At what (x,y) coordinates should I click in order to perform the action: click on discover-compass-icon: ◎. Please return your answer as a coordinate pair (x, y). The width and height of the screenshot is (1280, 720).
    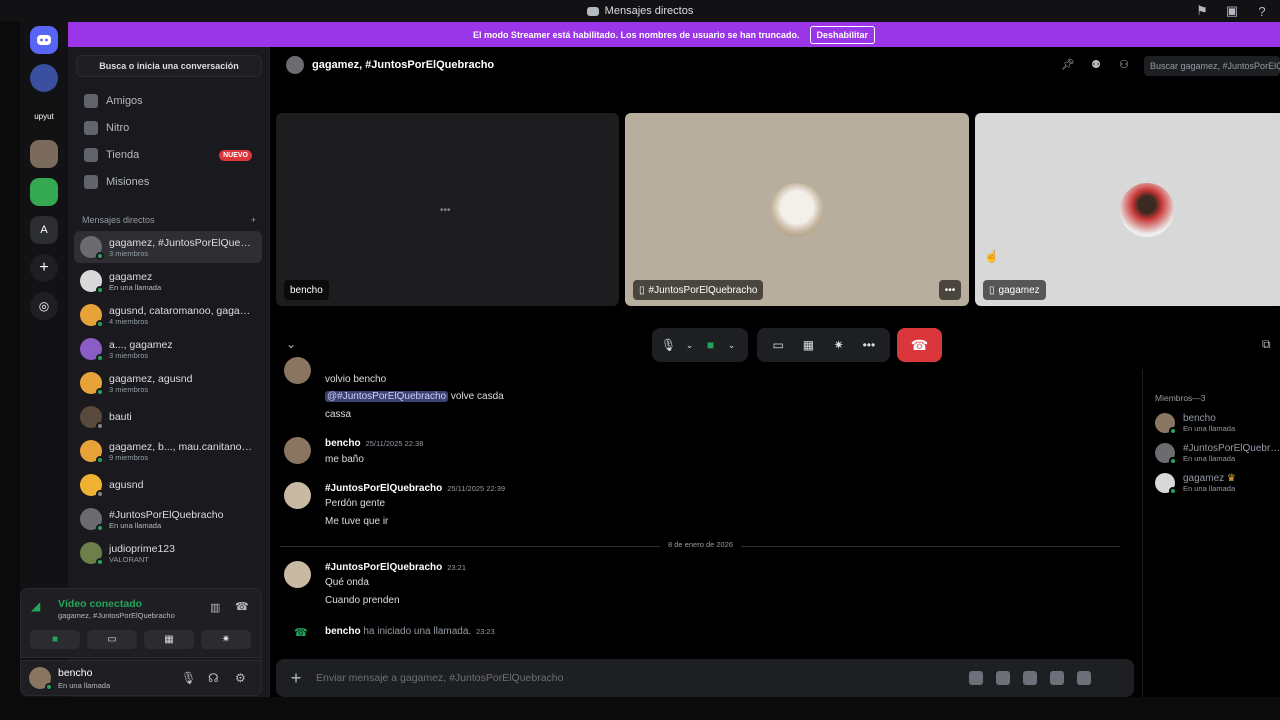
    Looking at the image, I should click on (44, 306).